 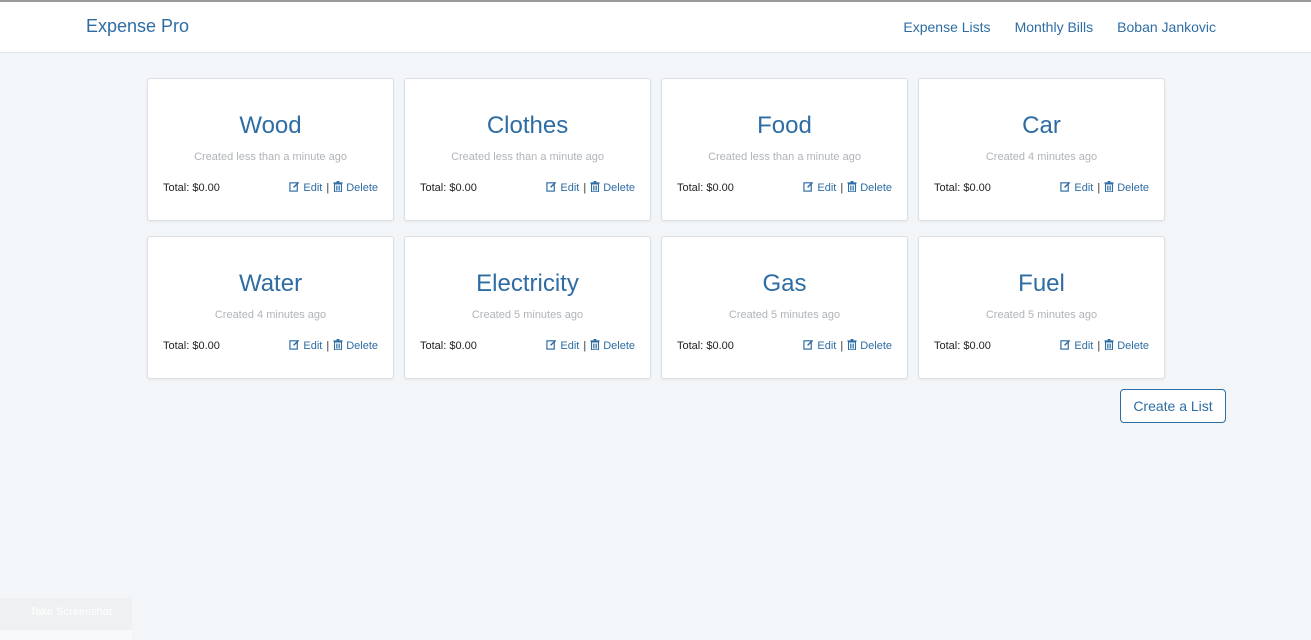 I want to click on nav-expense-lists: Expense Lists, so click(x=946, y=27).